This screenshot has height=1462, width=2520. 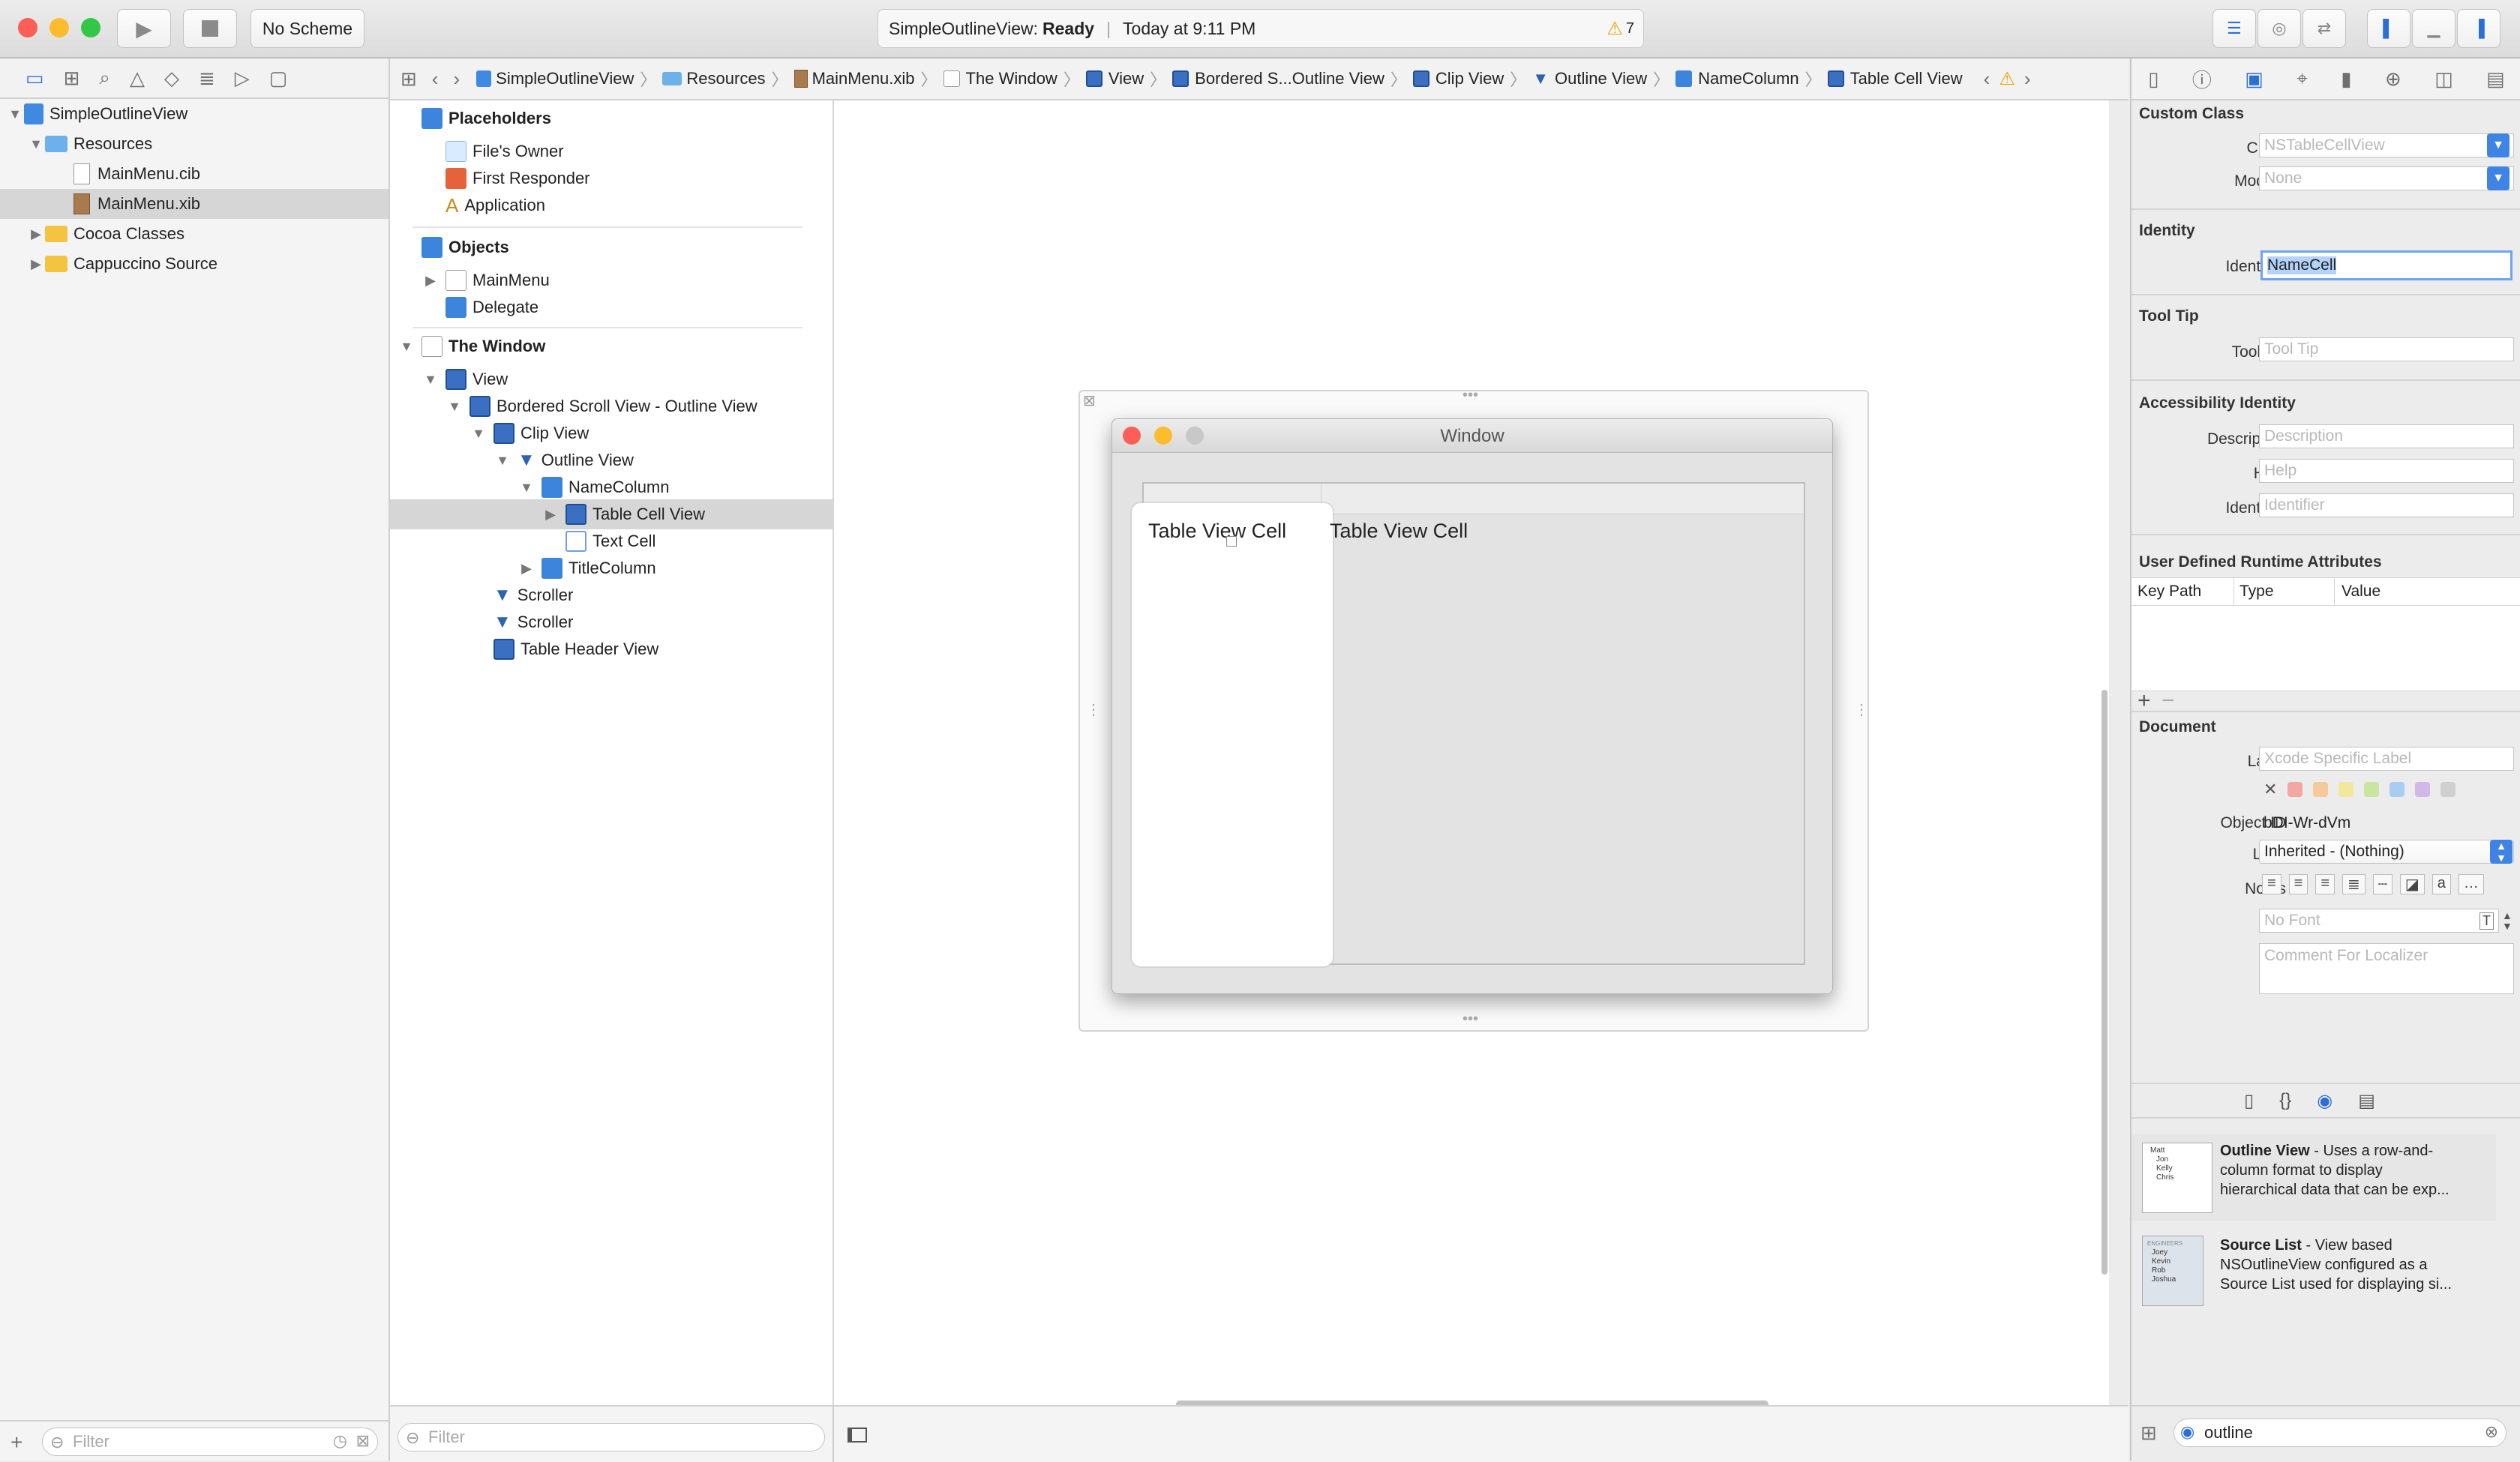 I want to click on tree-item-project: ▼ SimpleOutlineView, so click(x=194, y=114).